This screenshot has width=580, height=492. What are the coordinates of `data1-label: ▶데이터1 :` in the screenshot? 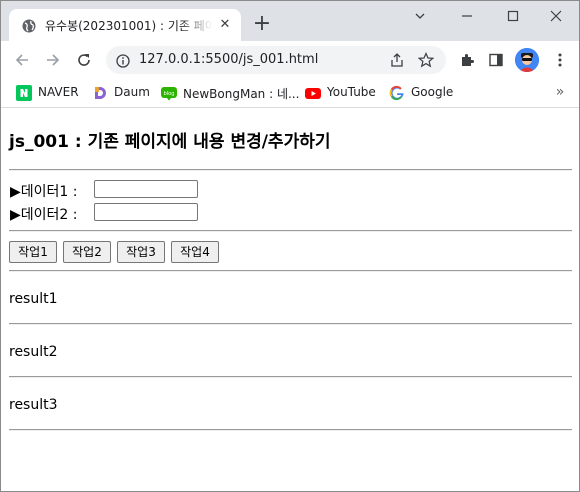 It's located at (44, 192).